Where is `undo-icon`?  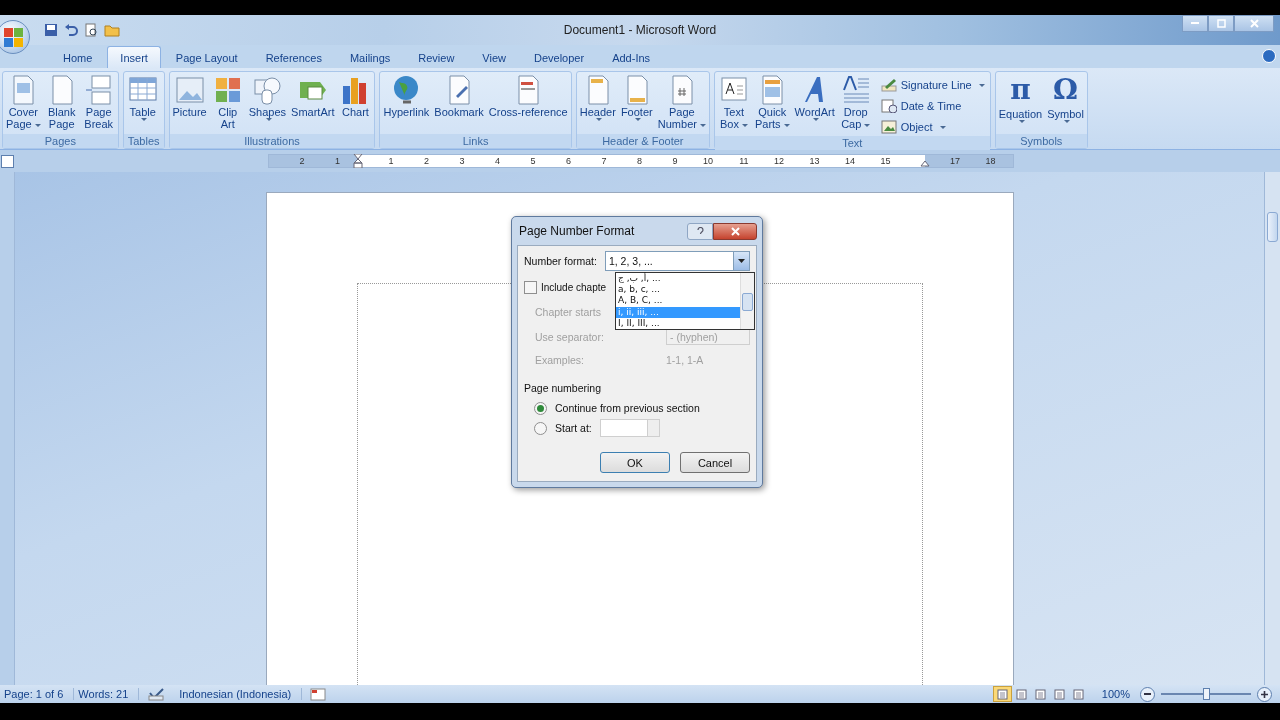 undo-icon is located at coordinates (71, 30).